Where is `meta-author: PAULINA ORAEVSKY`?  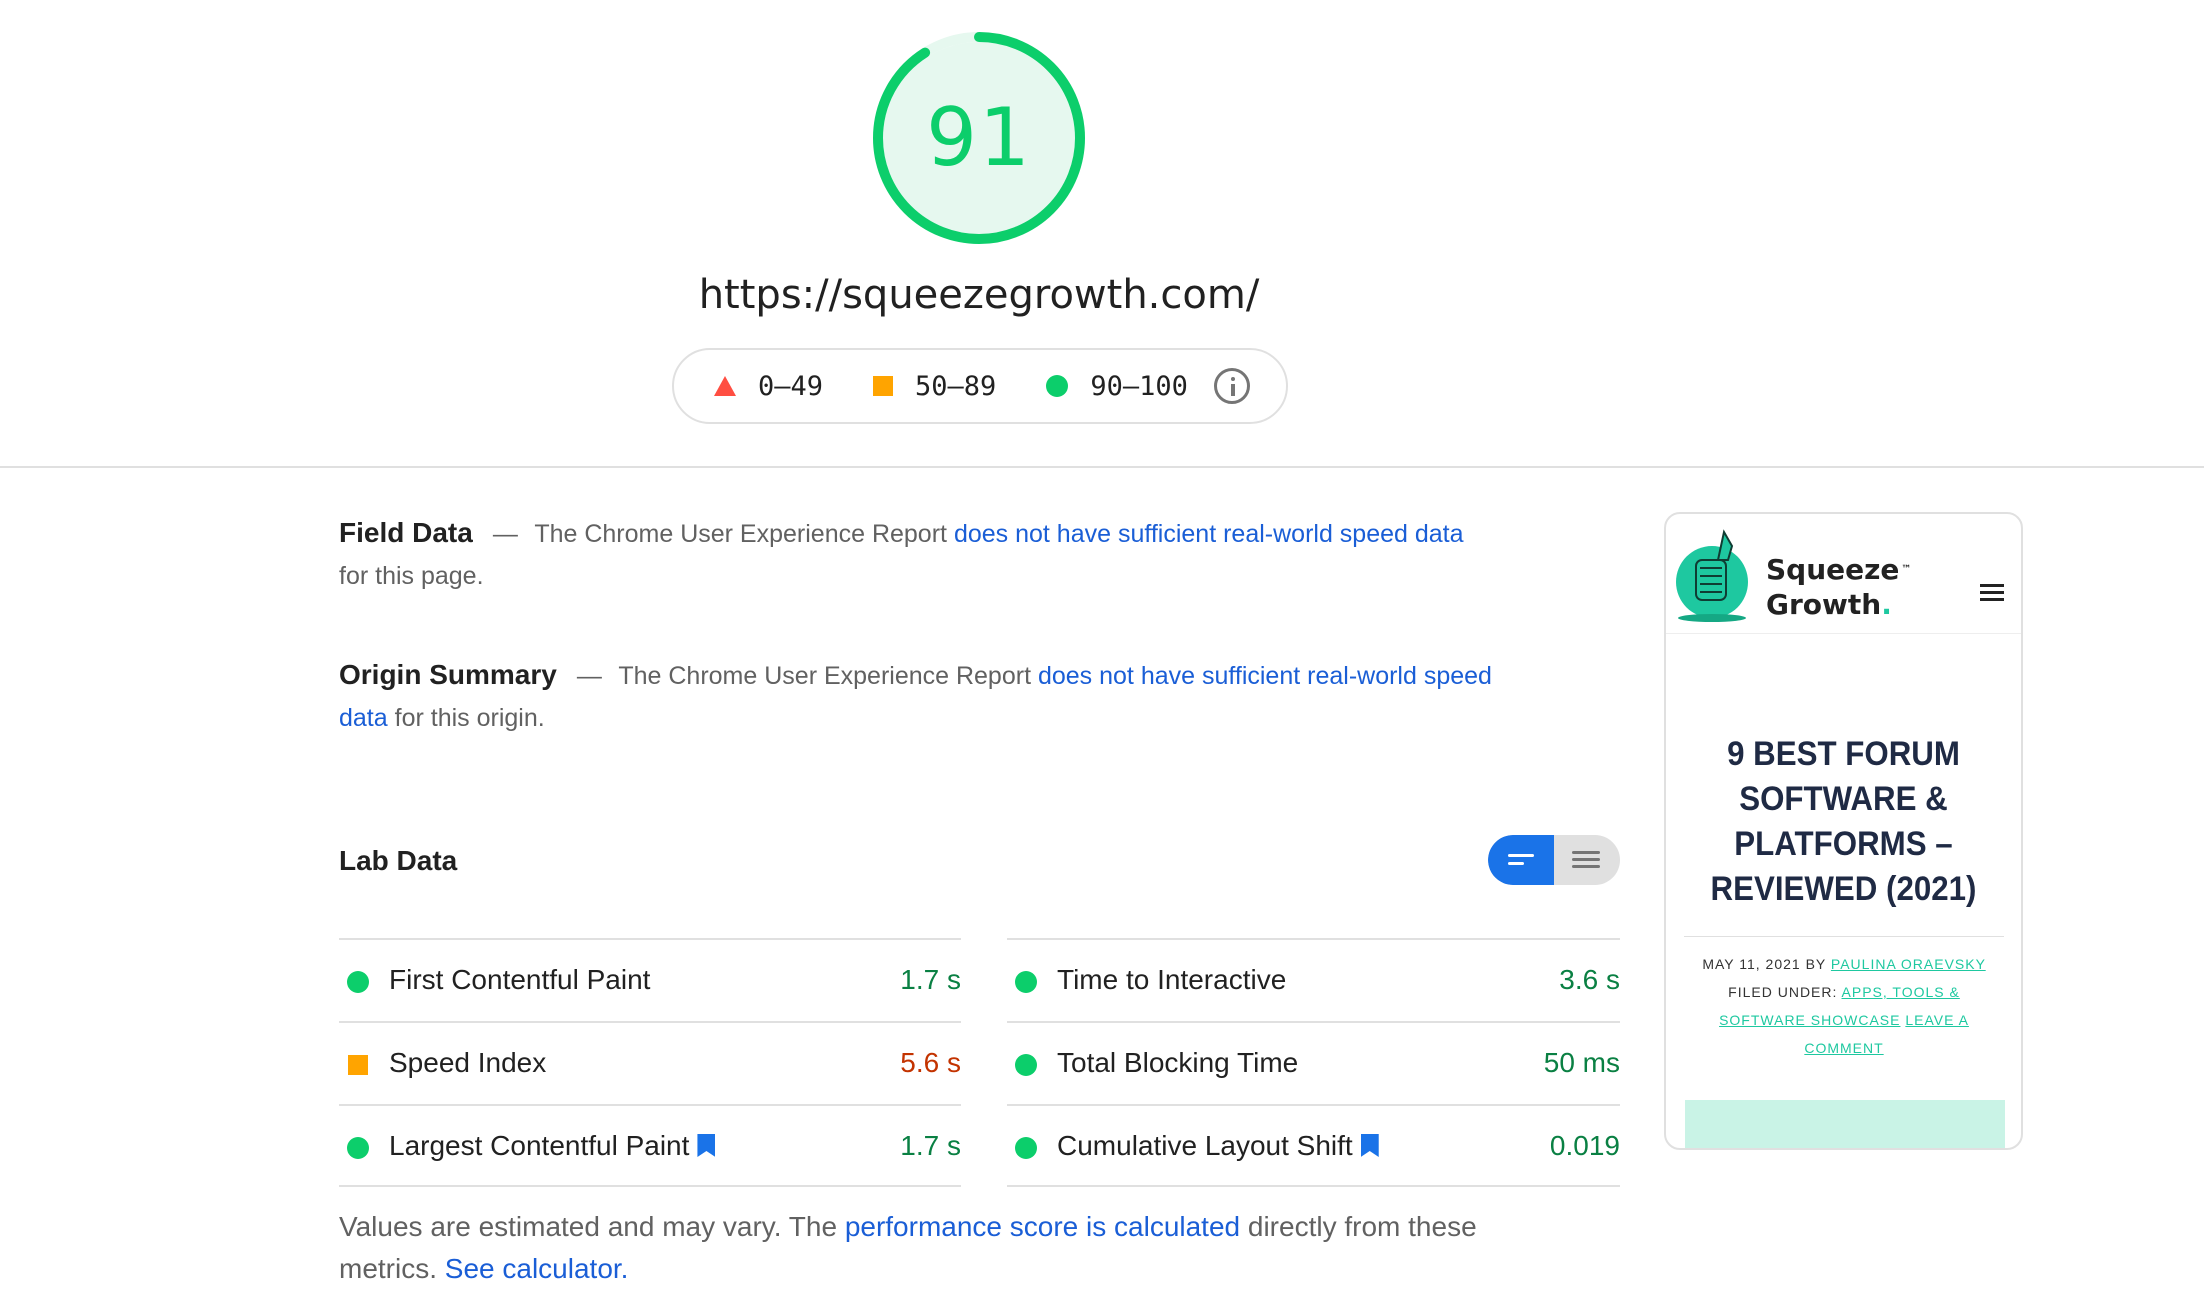
meta-author: PAULINA ORAEVSKY is located at coordinates (1908, 964).